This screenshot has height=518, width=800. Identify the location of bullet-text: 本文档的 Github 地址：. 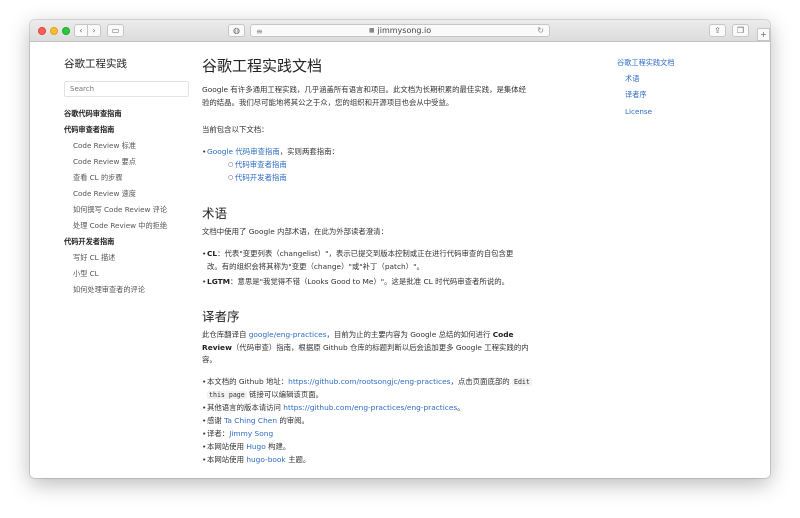
(248, 381).